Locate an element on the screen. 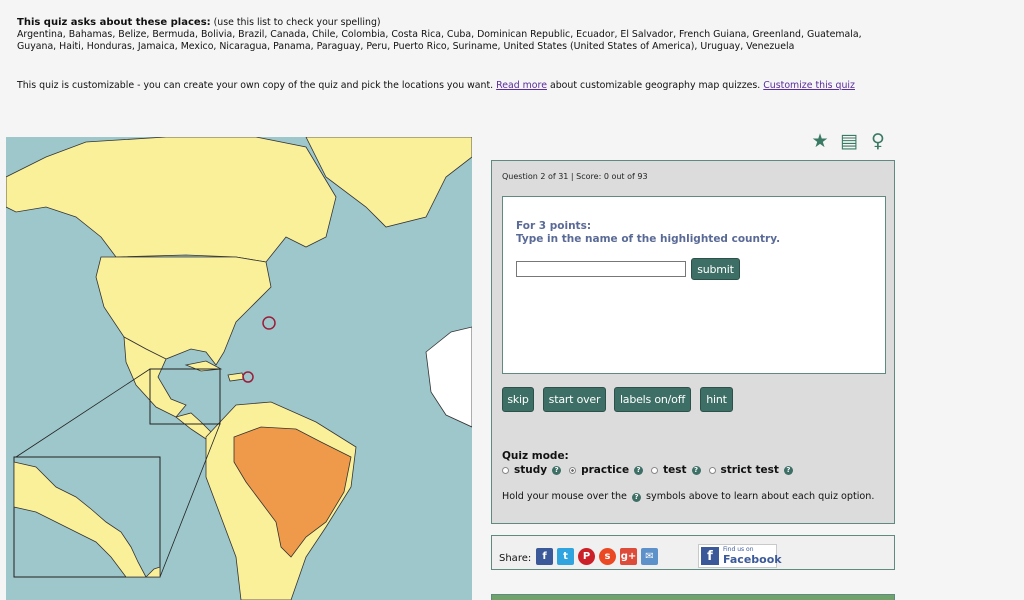 The width and height of the screenshot is (1024, 600). share-label: Share: is located at coordinates (515, 558).